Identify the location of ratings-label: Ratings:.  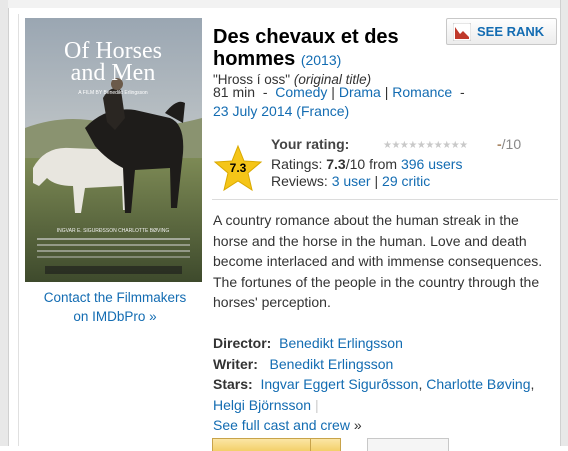
(297, 164).